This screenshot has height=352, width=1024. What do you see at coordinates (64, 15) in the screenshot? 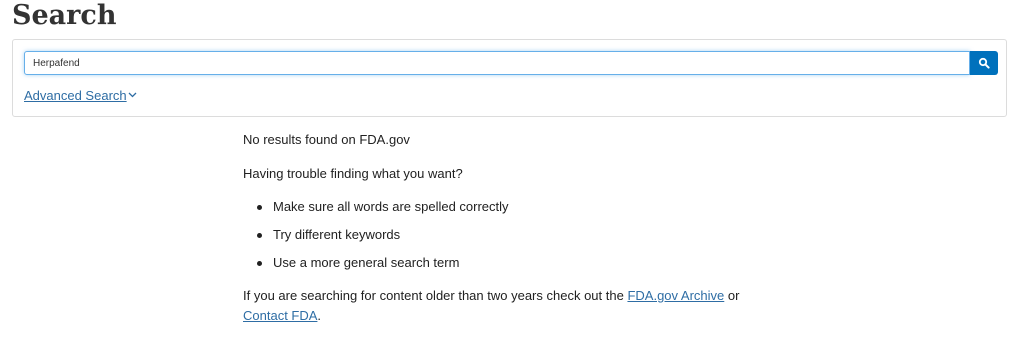
I see `page-title: Search` at bounding box center [64, 15].